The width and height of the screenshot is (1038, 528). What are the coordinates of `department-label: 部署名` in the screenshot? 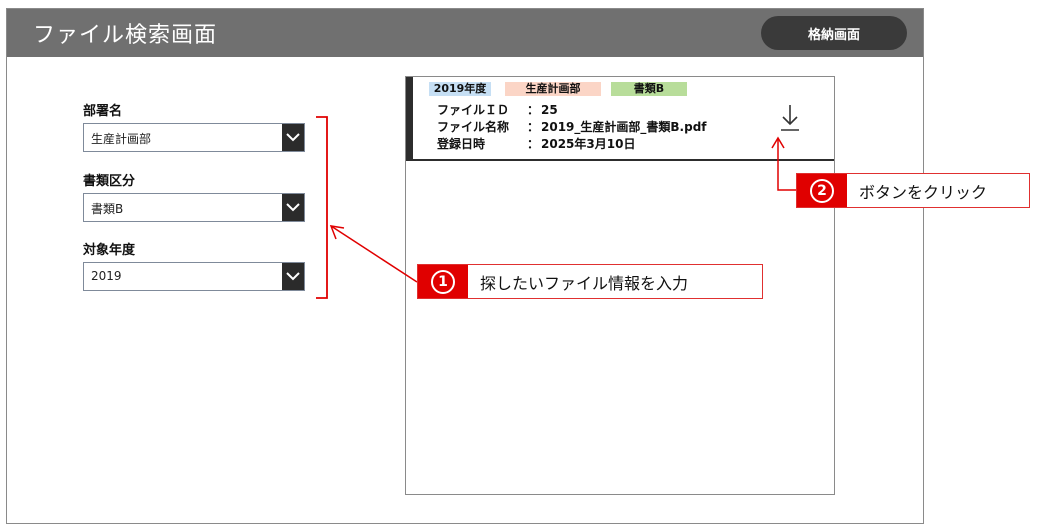 It's located at (103, 111).